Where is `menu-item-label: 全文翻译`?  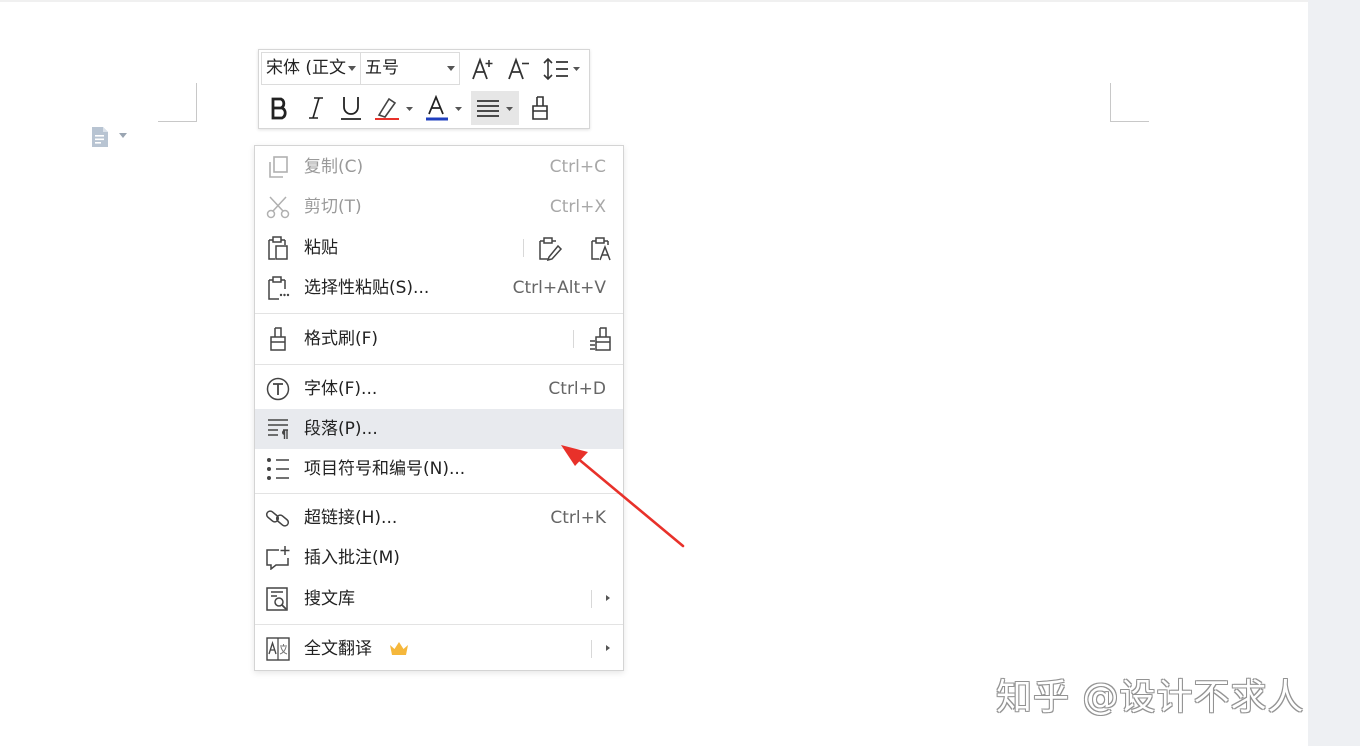 menu-item-label: 全文翻译 is located at coordinates (338, 649).